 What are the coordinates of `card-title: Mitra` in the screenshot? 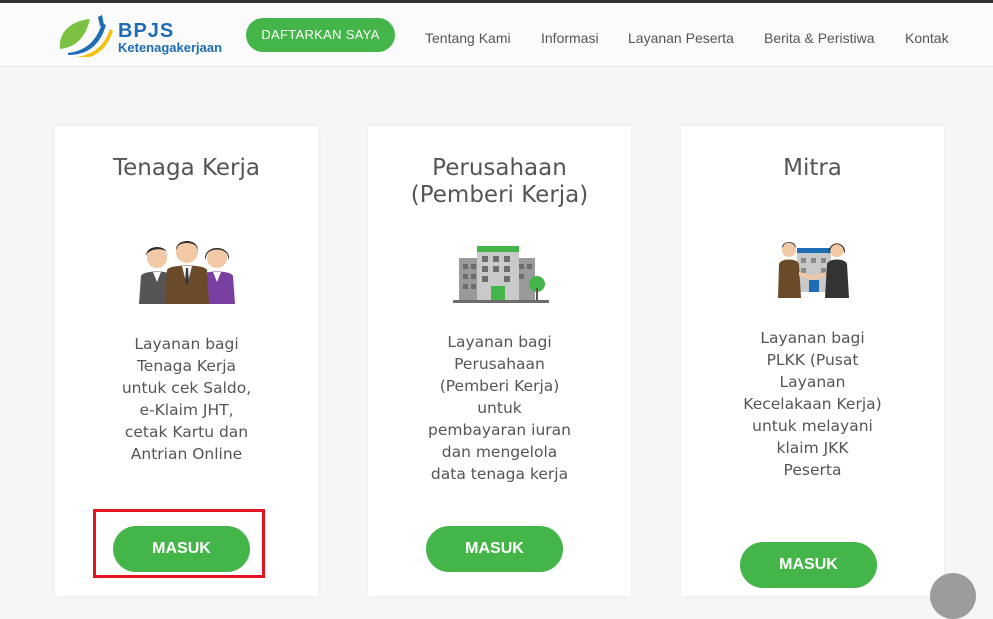 It's located at (812, 168).